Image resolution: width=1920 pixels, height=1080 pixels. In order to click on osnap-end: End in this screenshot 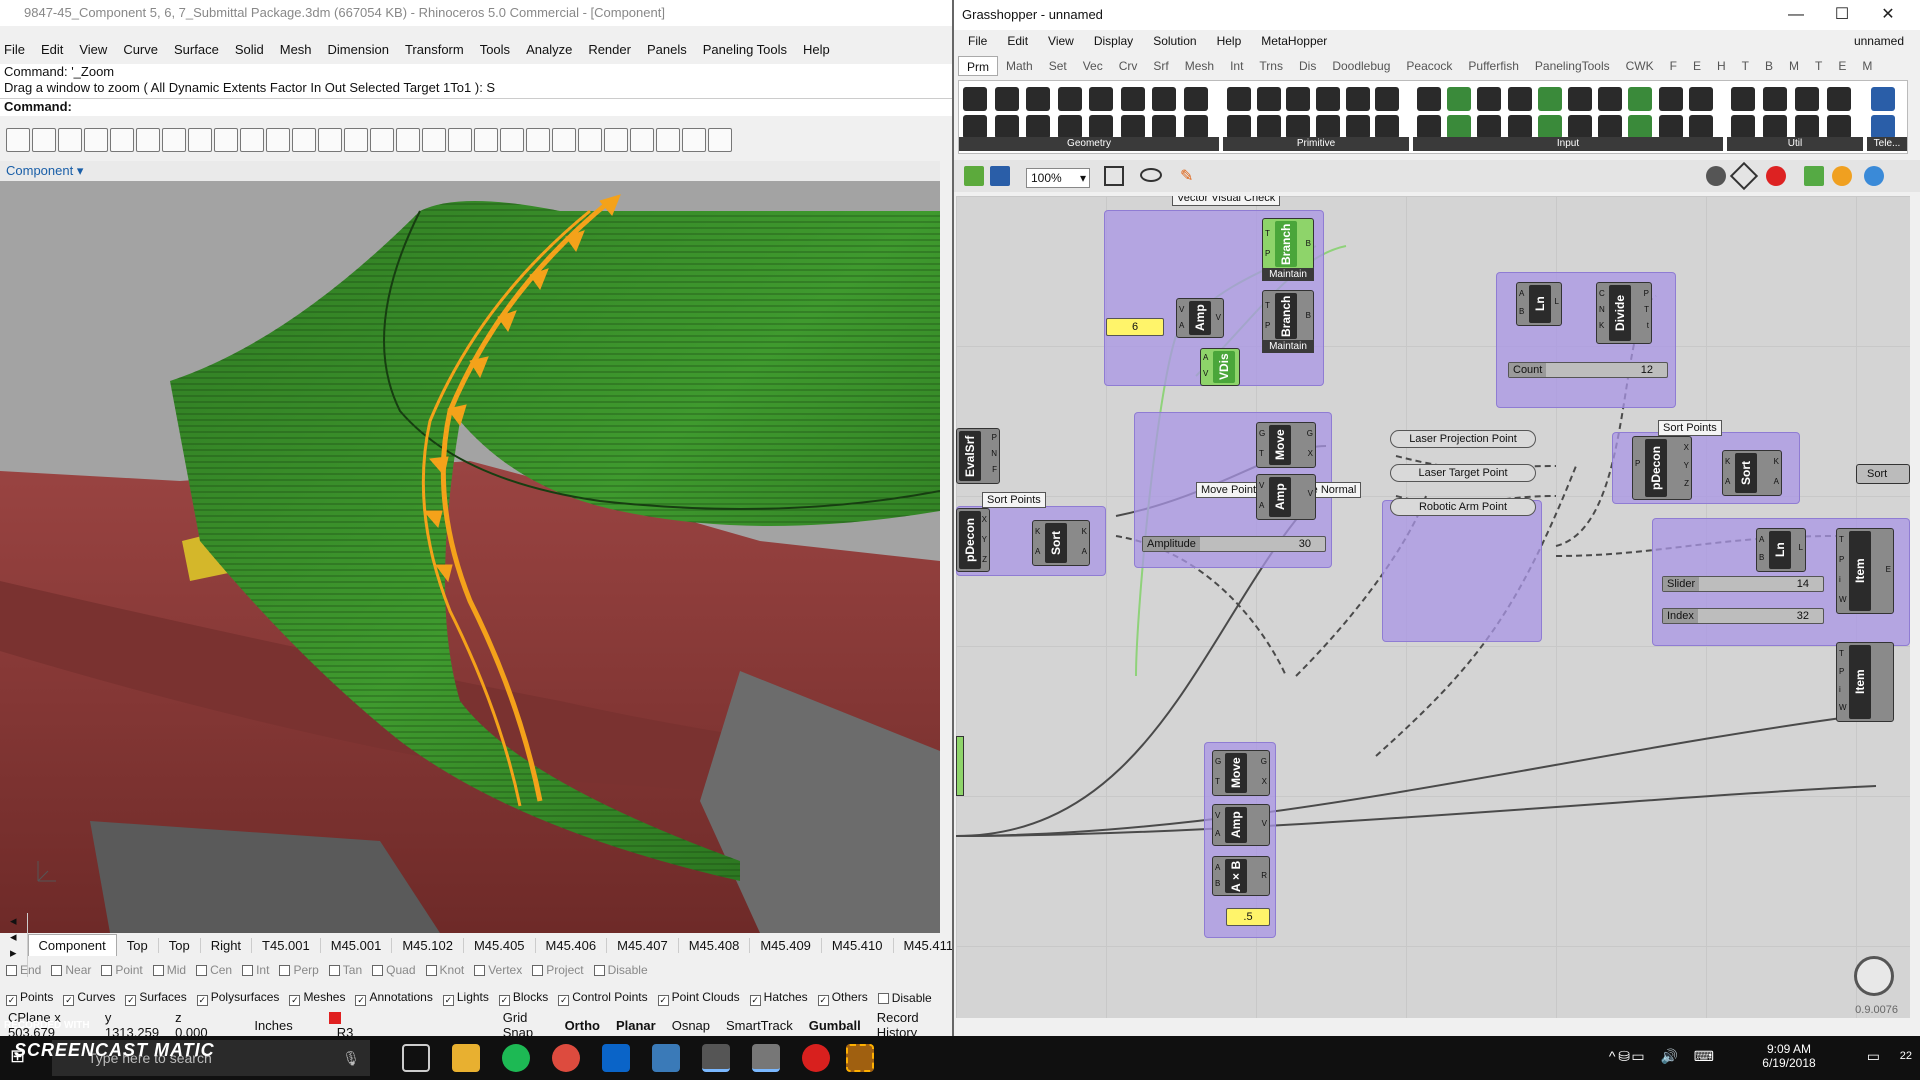, I will do `click(23, 970)`.